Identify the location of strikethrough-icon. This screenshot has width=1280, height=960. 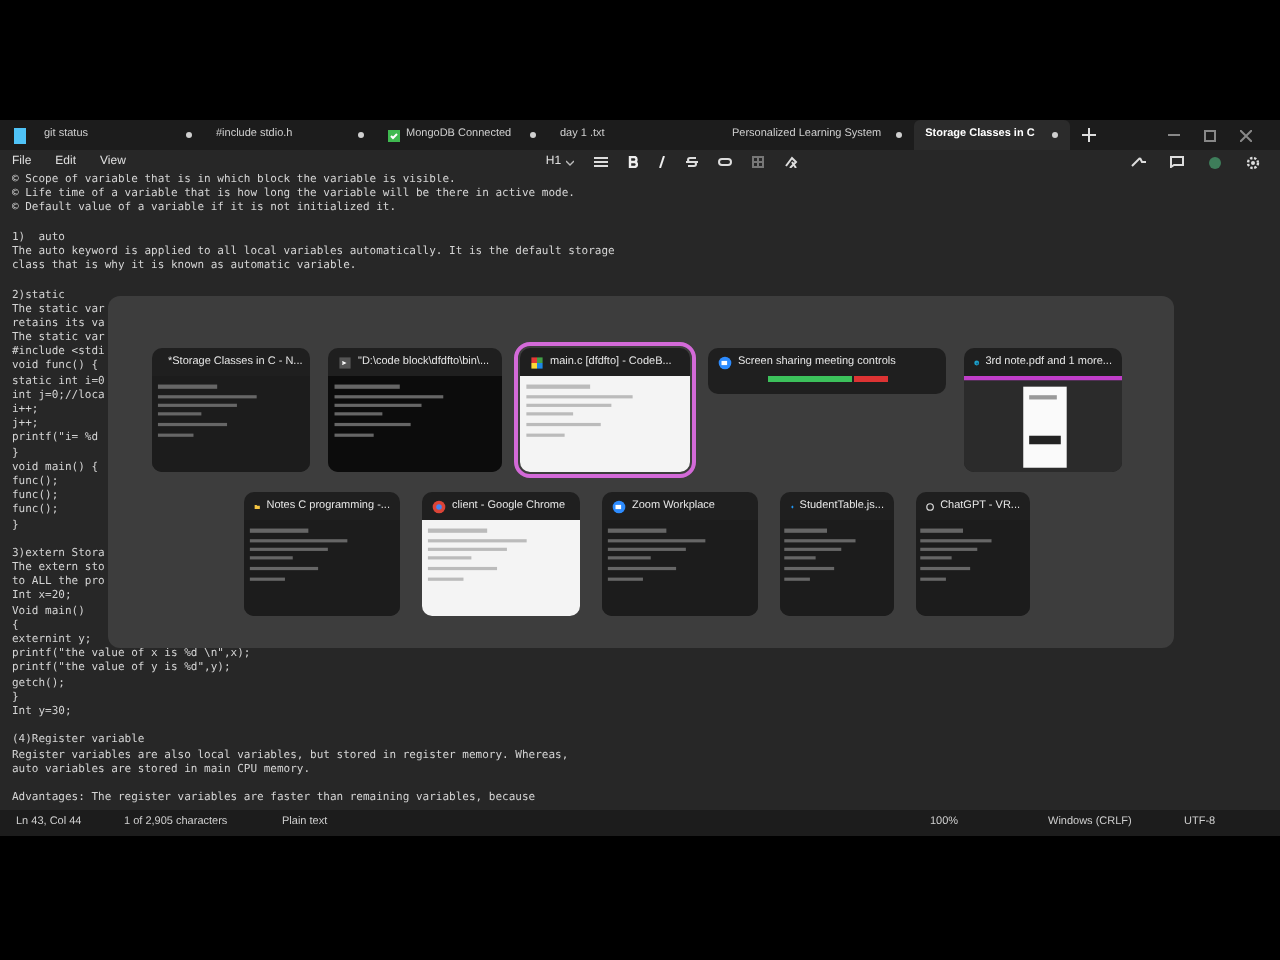
(691, 162).